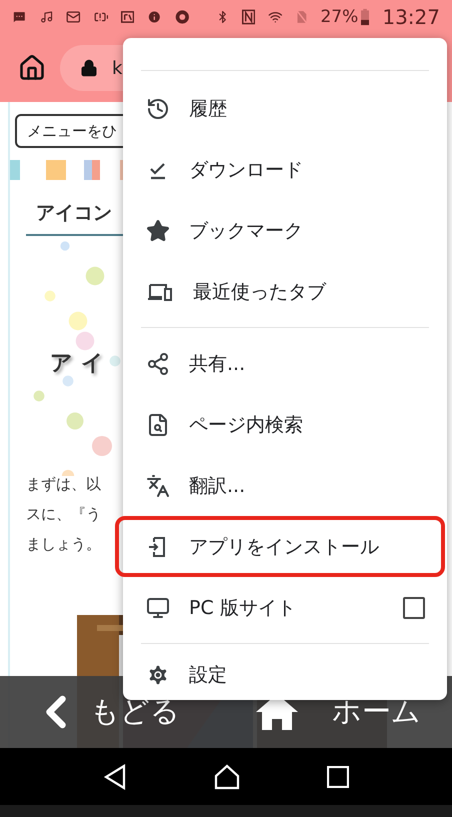 This screenshot has width=452, height=817. I want to click on url-text: k, so click(117, 68).